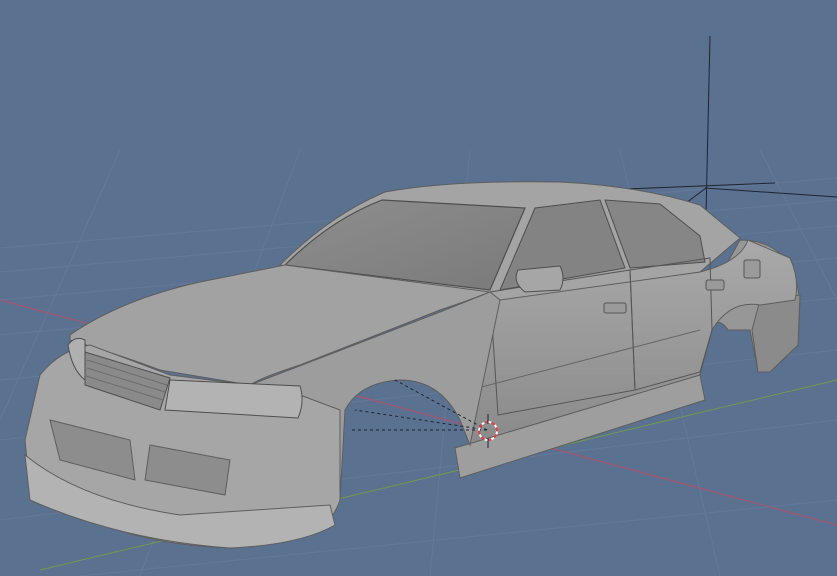 This screenshot has width=837, height=576. Describe the element at coordinates (752, 269) in the screenshot. I see `fuel-lid` at that location.